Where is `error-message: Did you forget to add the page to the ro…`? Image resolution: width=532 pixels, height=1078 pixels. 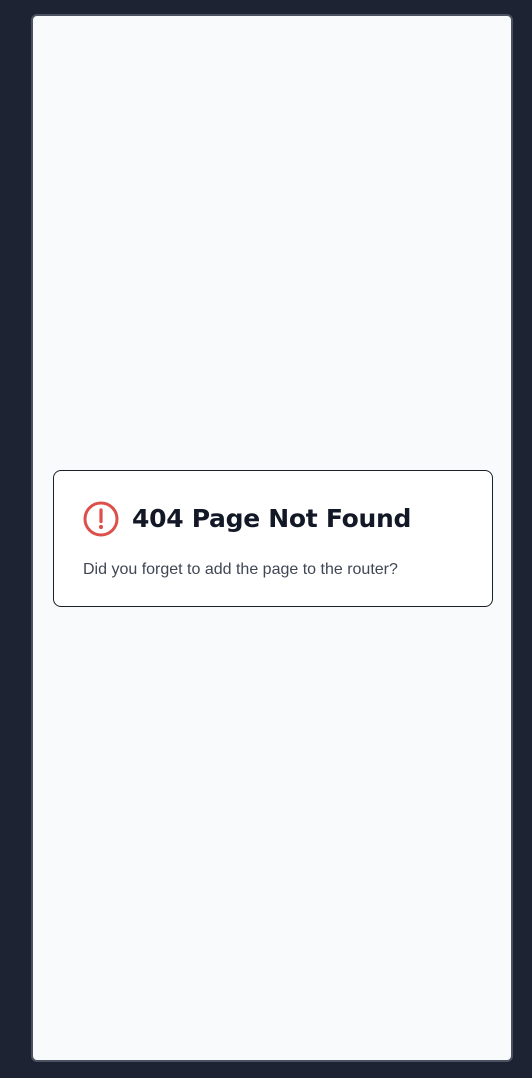
error-message: Did you forget to add the page to the ro… is located at coordinates (240, 569).